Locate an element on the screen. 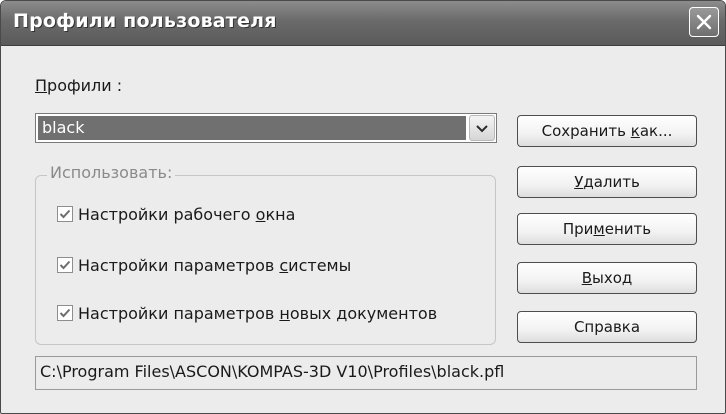 The height and width of the screenshot is (414, 726). profiles-label: Профили : is located at coordinates (78, 85).